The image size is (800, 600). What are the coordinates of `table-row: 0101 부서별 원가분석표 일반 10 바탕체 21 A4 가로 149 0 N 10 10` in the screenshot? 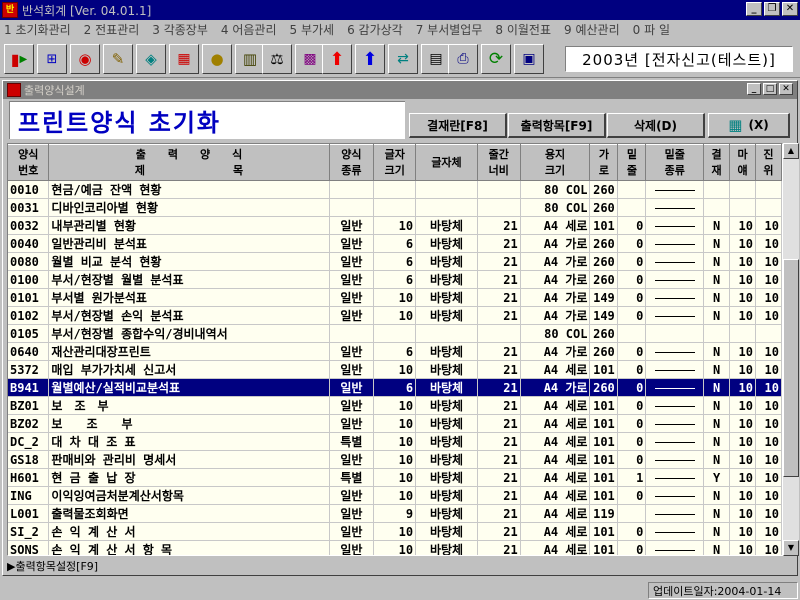 It's located at (395, 297).